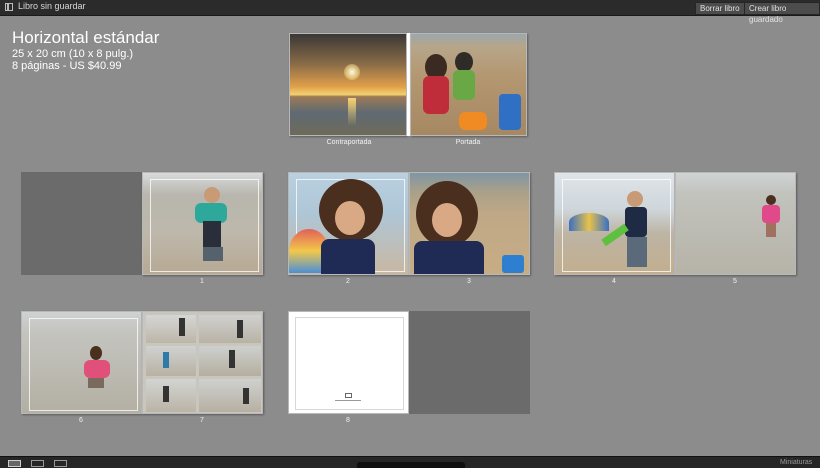  What do you see at coordinates (37, 463) in the screenshot?
I see `spread-view-icon` at bounding box center [37, 463].